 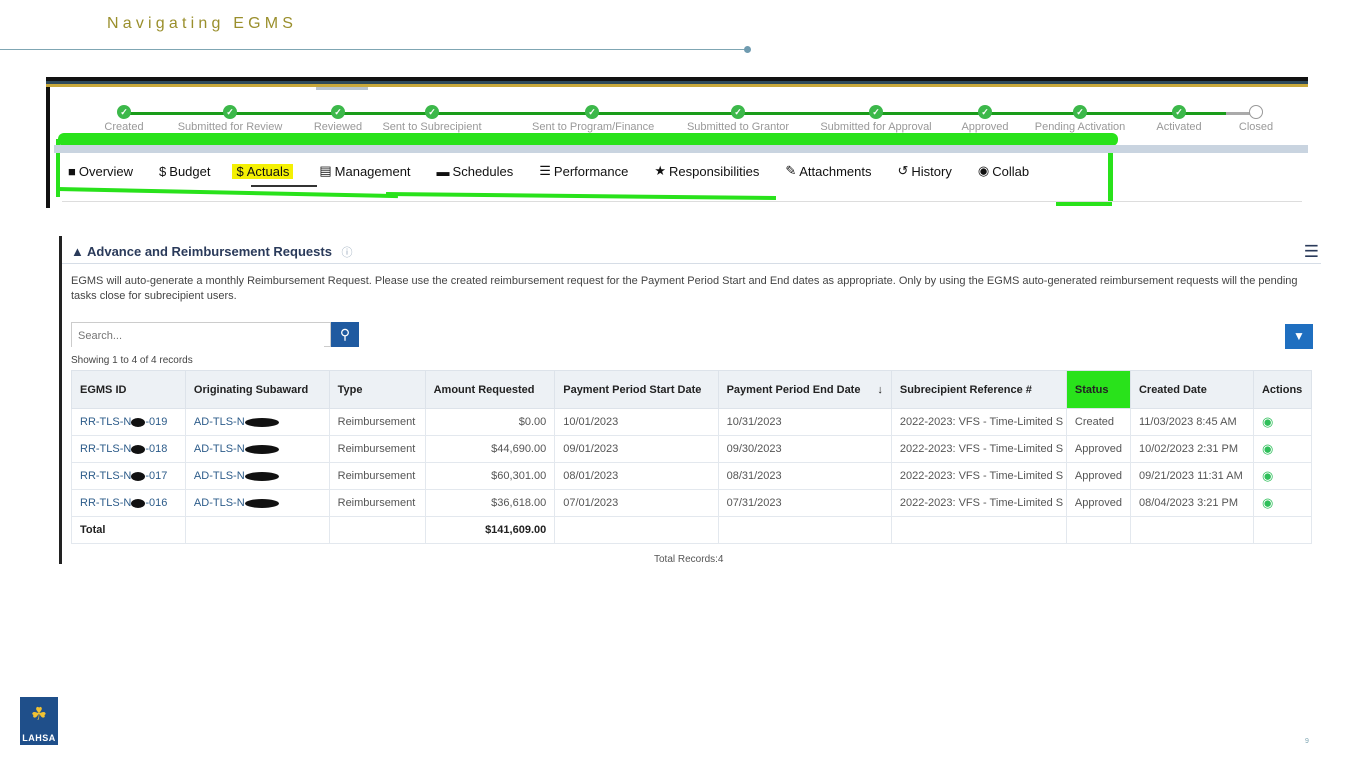 I want to click on start-date-cell: 09/01/2023, so click(x=636, y=449).